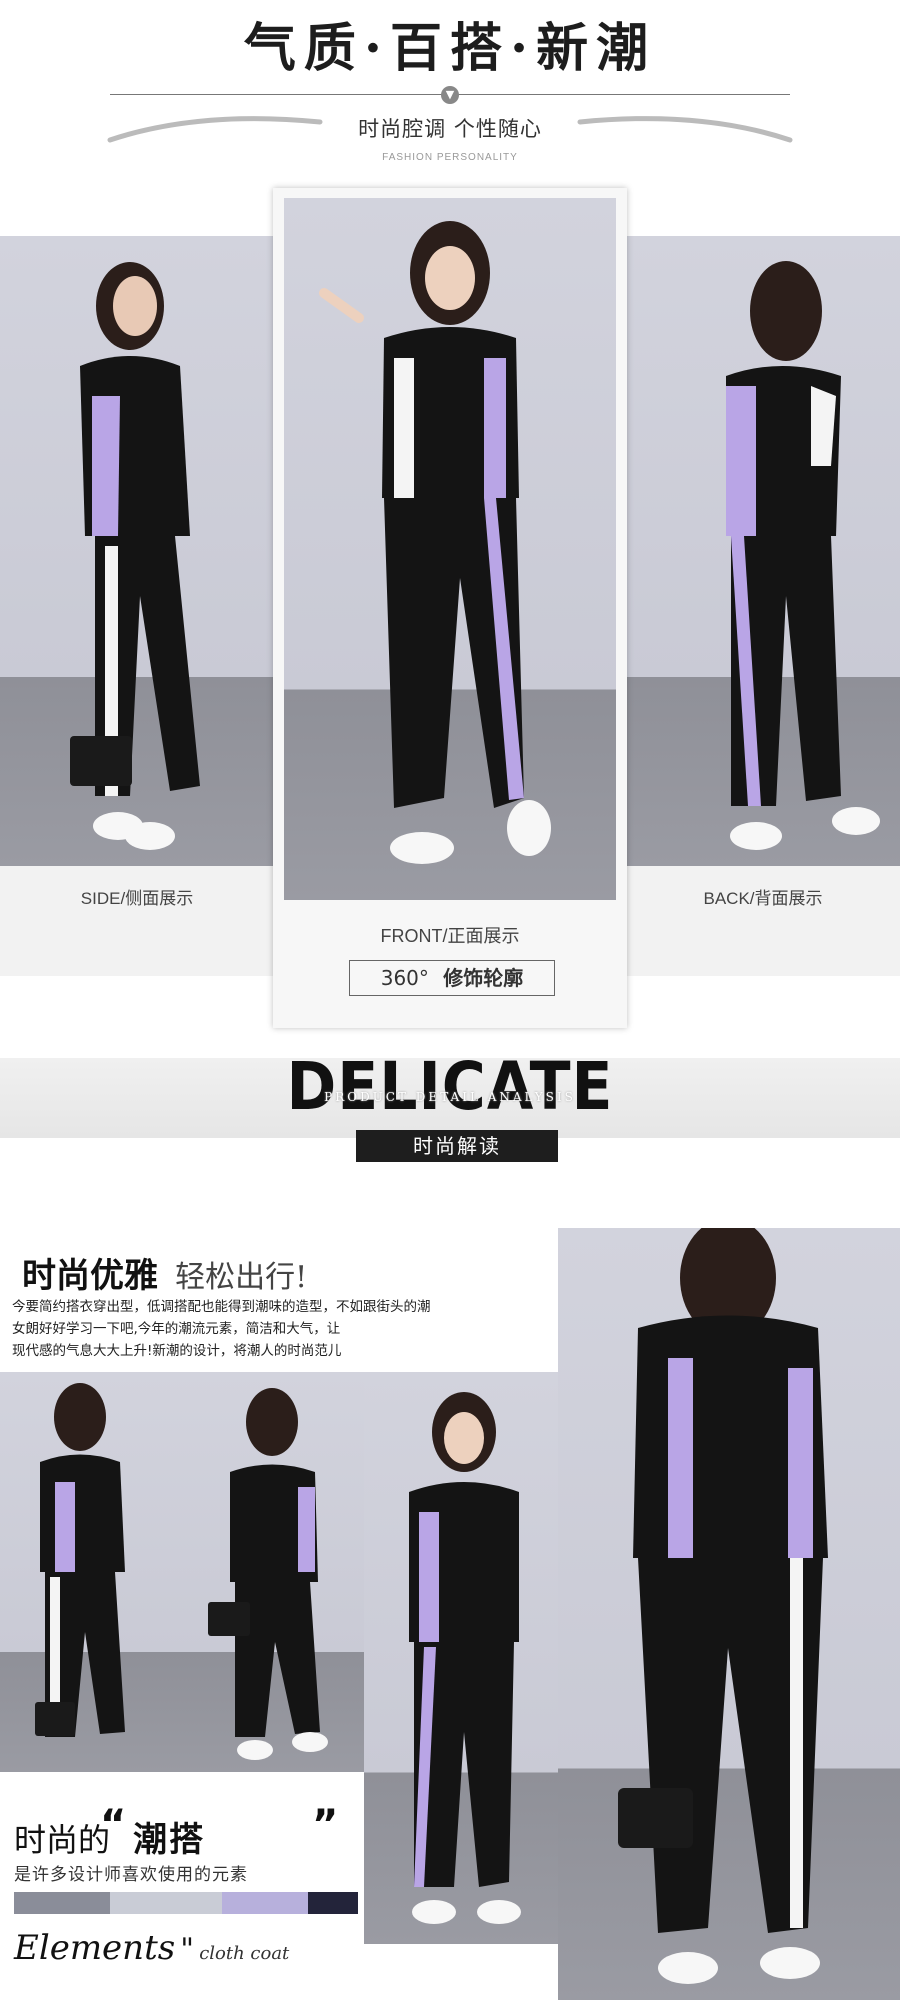 The image size is (900, 2000). What do you see at coordinates (450, 1097) in the screenshot?
I see `delicate-overlay: PRODUCT DETAIL ANALYSIS` at bounding box center [450, 1097].